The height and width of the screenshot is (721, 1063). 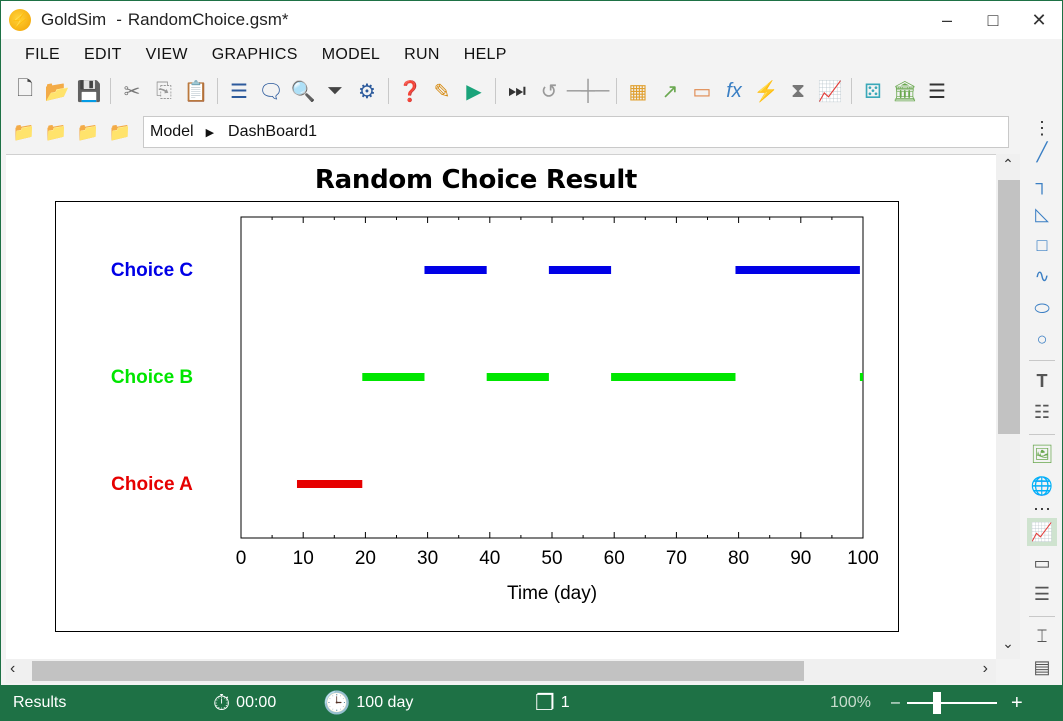 I want to click on horizontal-scroll-thumb, so click(x=418, y=671).